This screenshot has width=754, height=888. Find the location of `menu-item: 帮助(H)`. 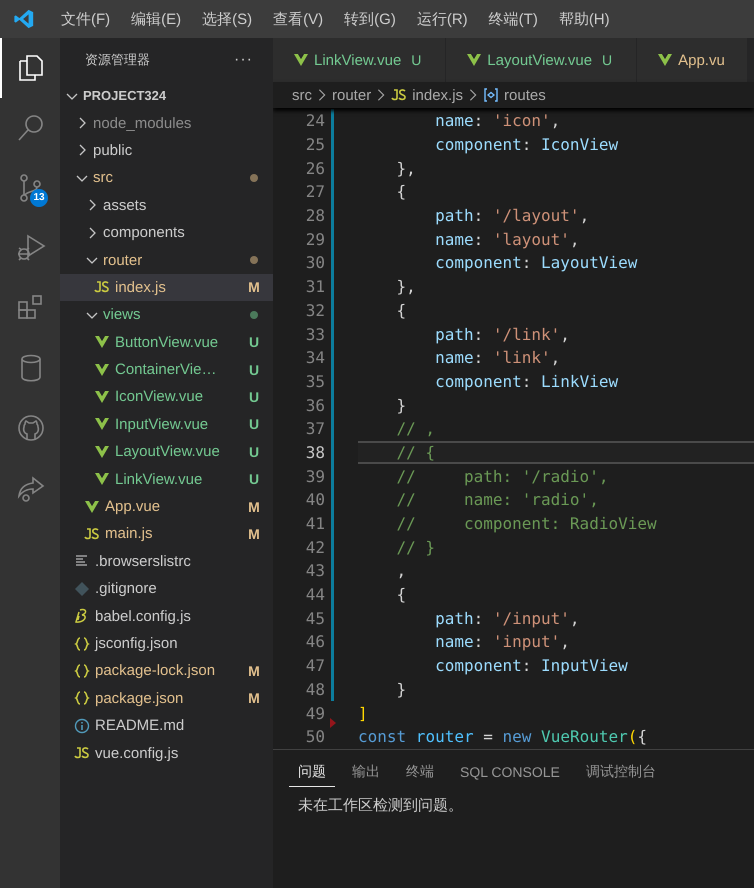

menu-item: 帮助(H) is located at coordinates (584, 19).